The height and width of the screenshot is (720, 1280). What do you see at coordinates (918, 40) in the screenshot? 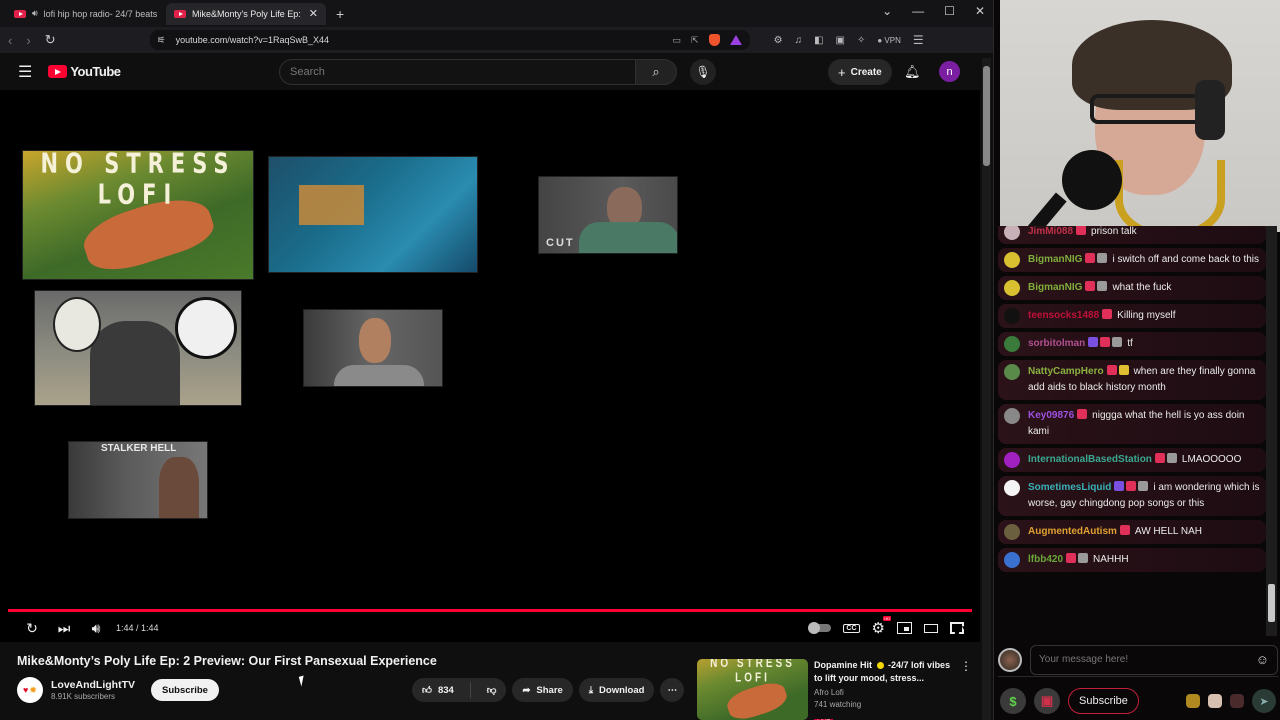
I see `menu-icon: ☰` at bounding box center [918, 40].